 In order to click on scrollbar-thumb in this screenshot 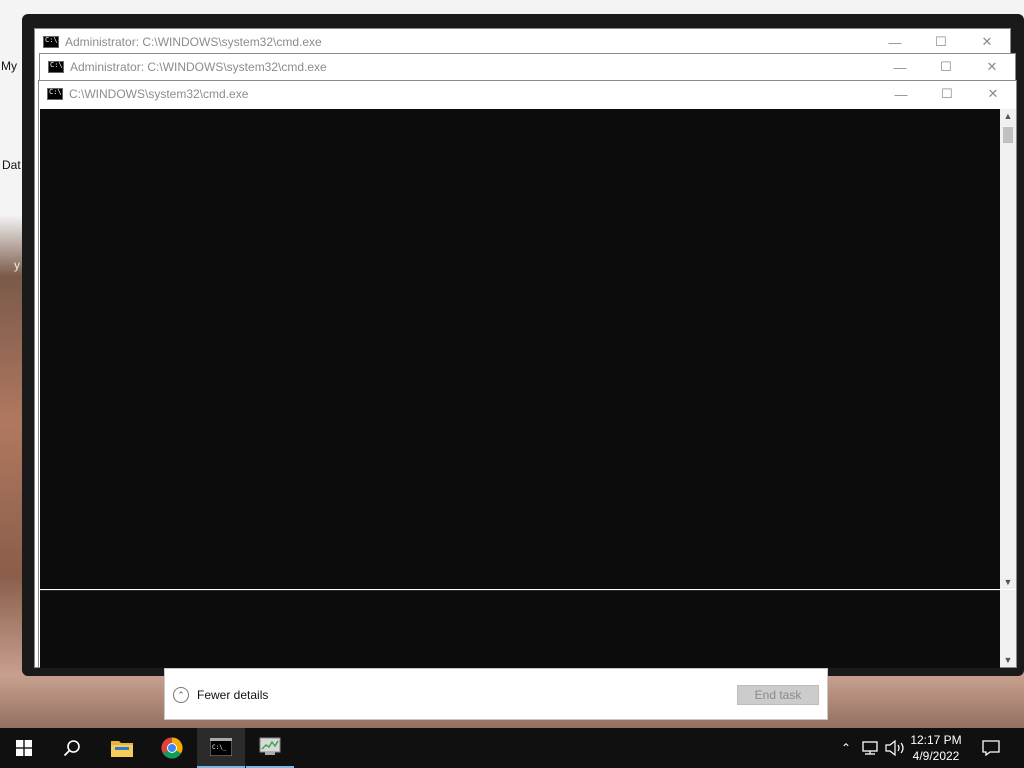, I will do `click(1008, 135)`.